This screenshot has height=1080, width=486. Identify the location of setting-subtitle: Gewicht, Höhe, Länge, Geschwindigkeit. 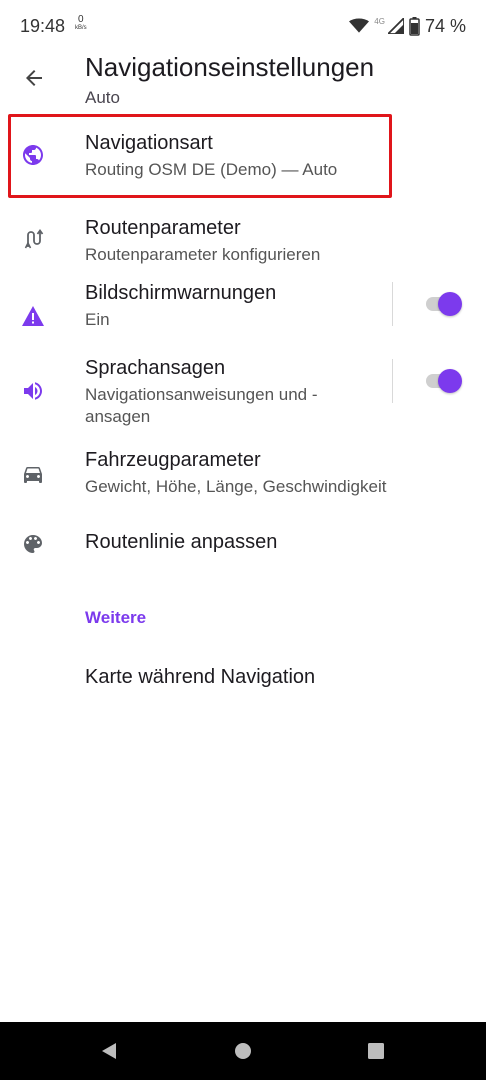
(236, 486).